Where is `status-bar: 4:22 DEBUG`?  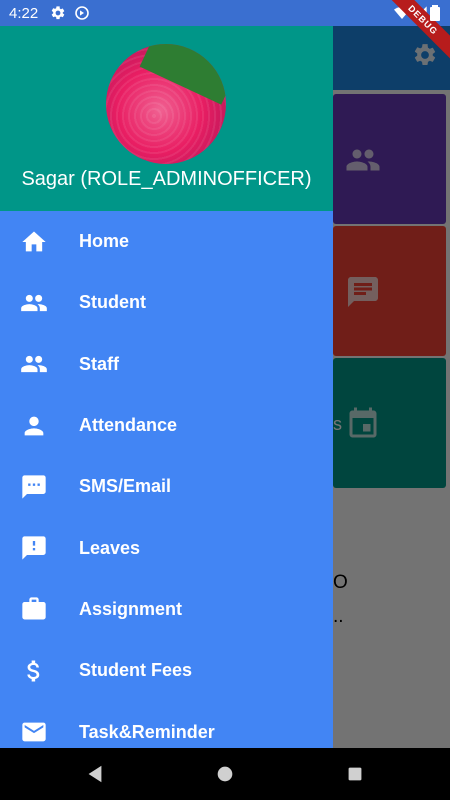
status-bar: 4:22 DEBUG is located at coordinates (225, 30).